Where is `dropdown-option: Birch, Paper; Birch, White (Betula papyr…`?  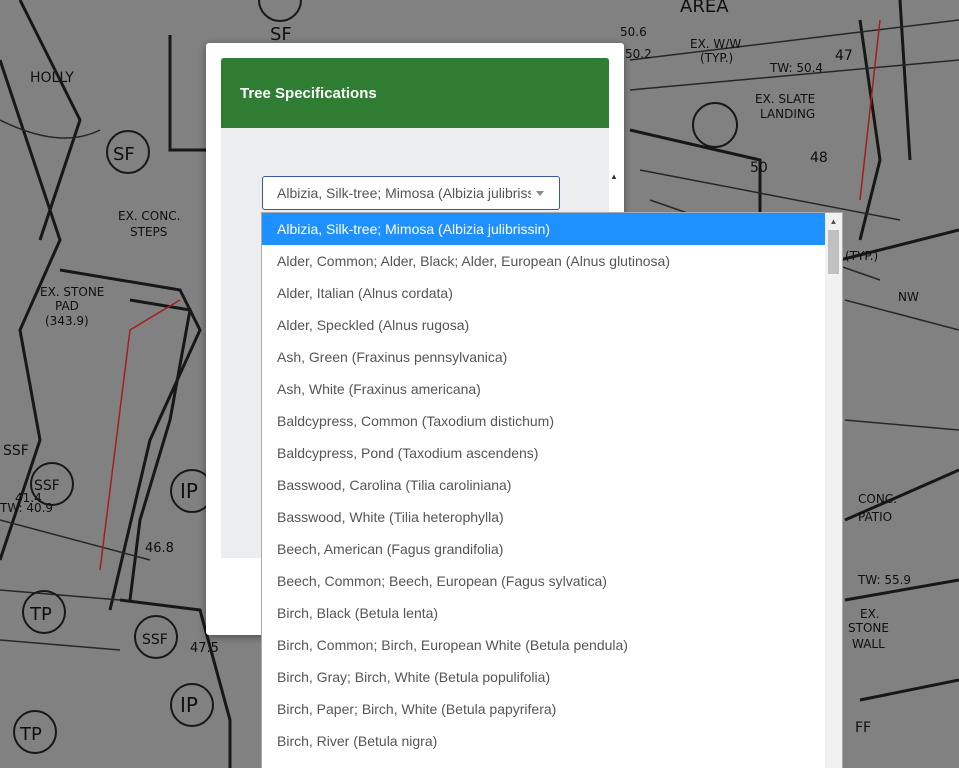
dropdown-option: Birch, Paper; Birch, White (Betula papyr… is located at coordinates (544, 709).